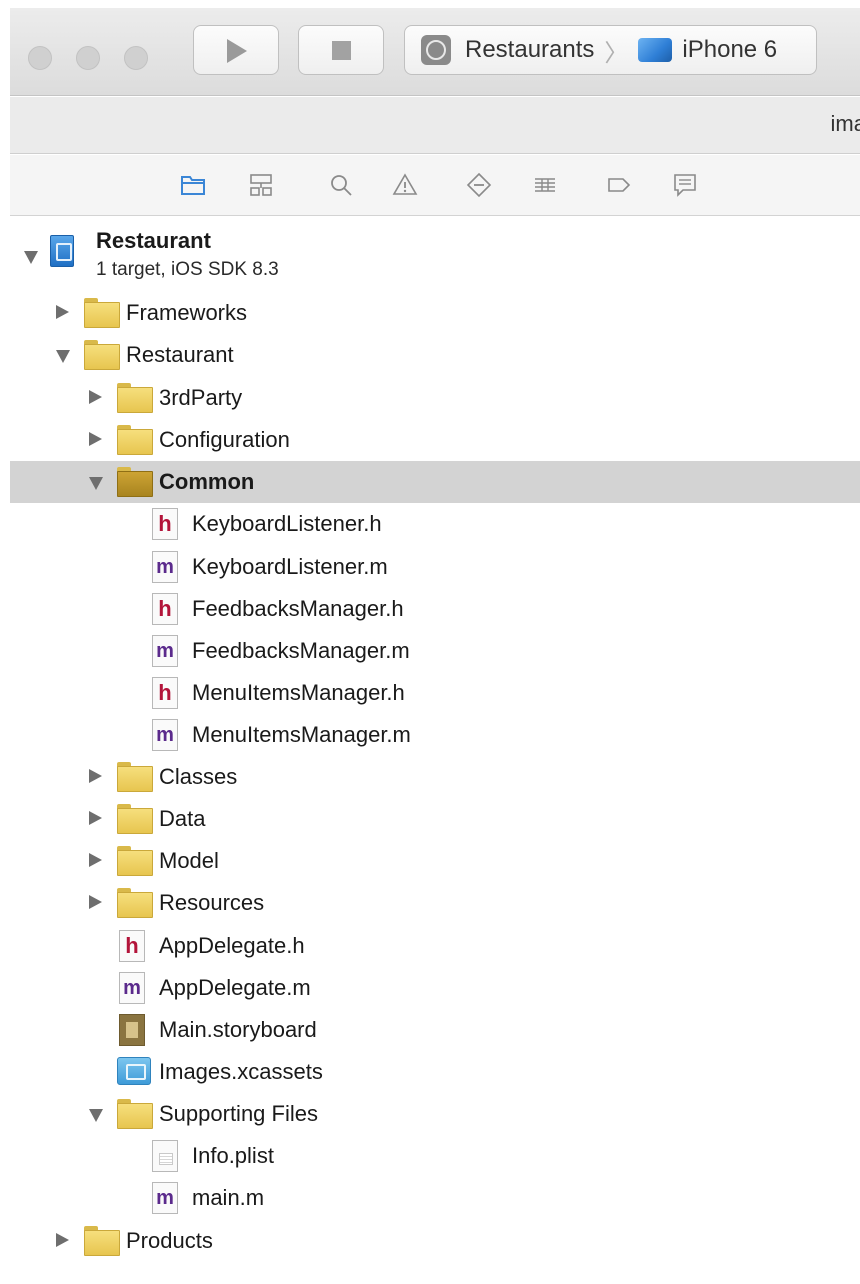 The width and height of the screenshot is (860, 1284). I want to click on tree-item-label: main.m, so click(228, 1197).